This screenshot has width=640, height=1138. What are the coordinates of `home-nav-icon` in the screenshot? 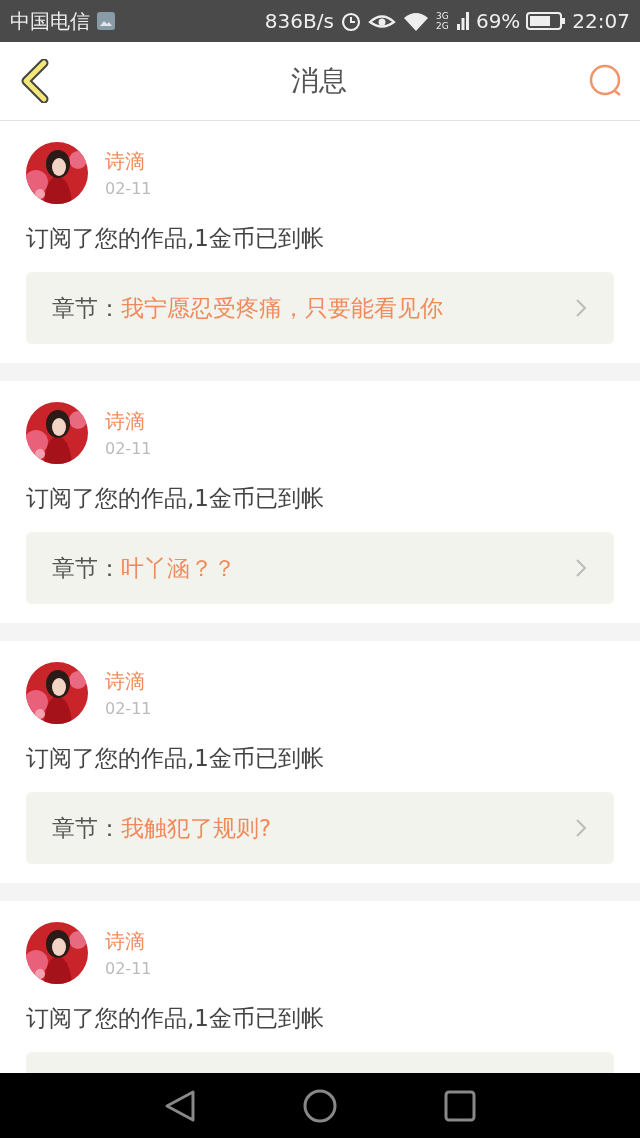 It's located at (320, 1105).